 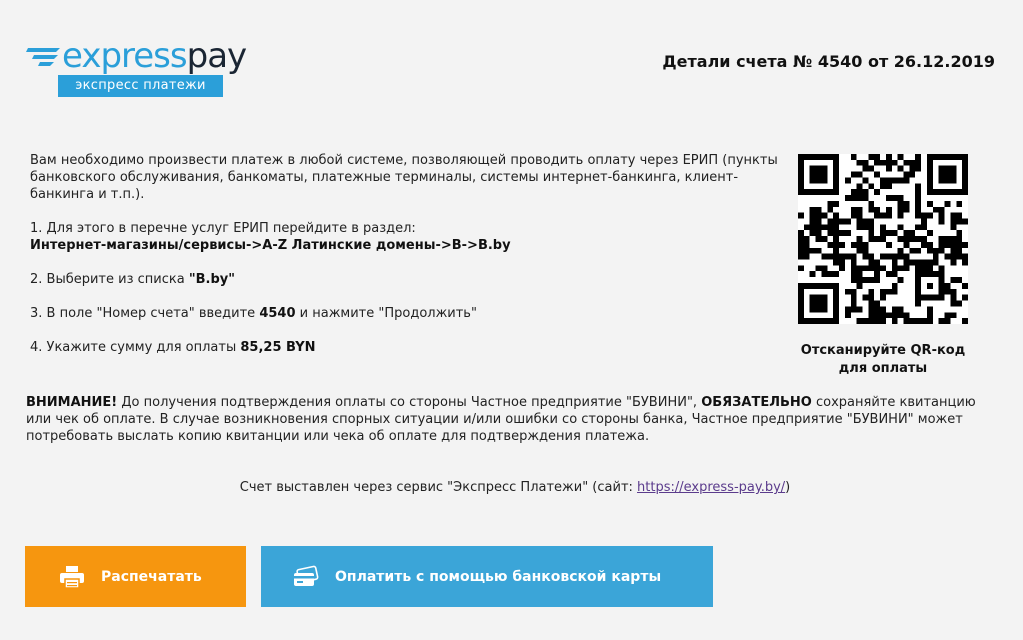 What do you see at coordinates (109, 279) in the screenshot?
I see `step-2-text: 2. Выберите из списка` at bounding box center [109, 279].